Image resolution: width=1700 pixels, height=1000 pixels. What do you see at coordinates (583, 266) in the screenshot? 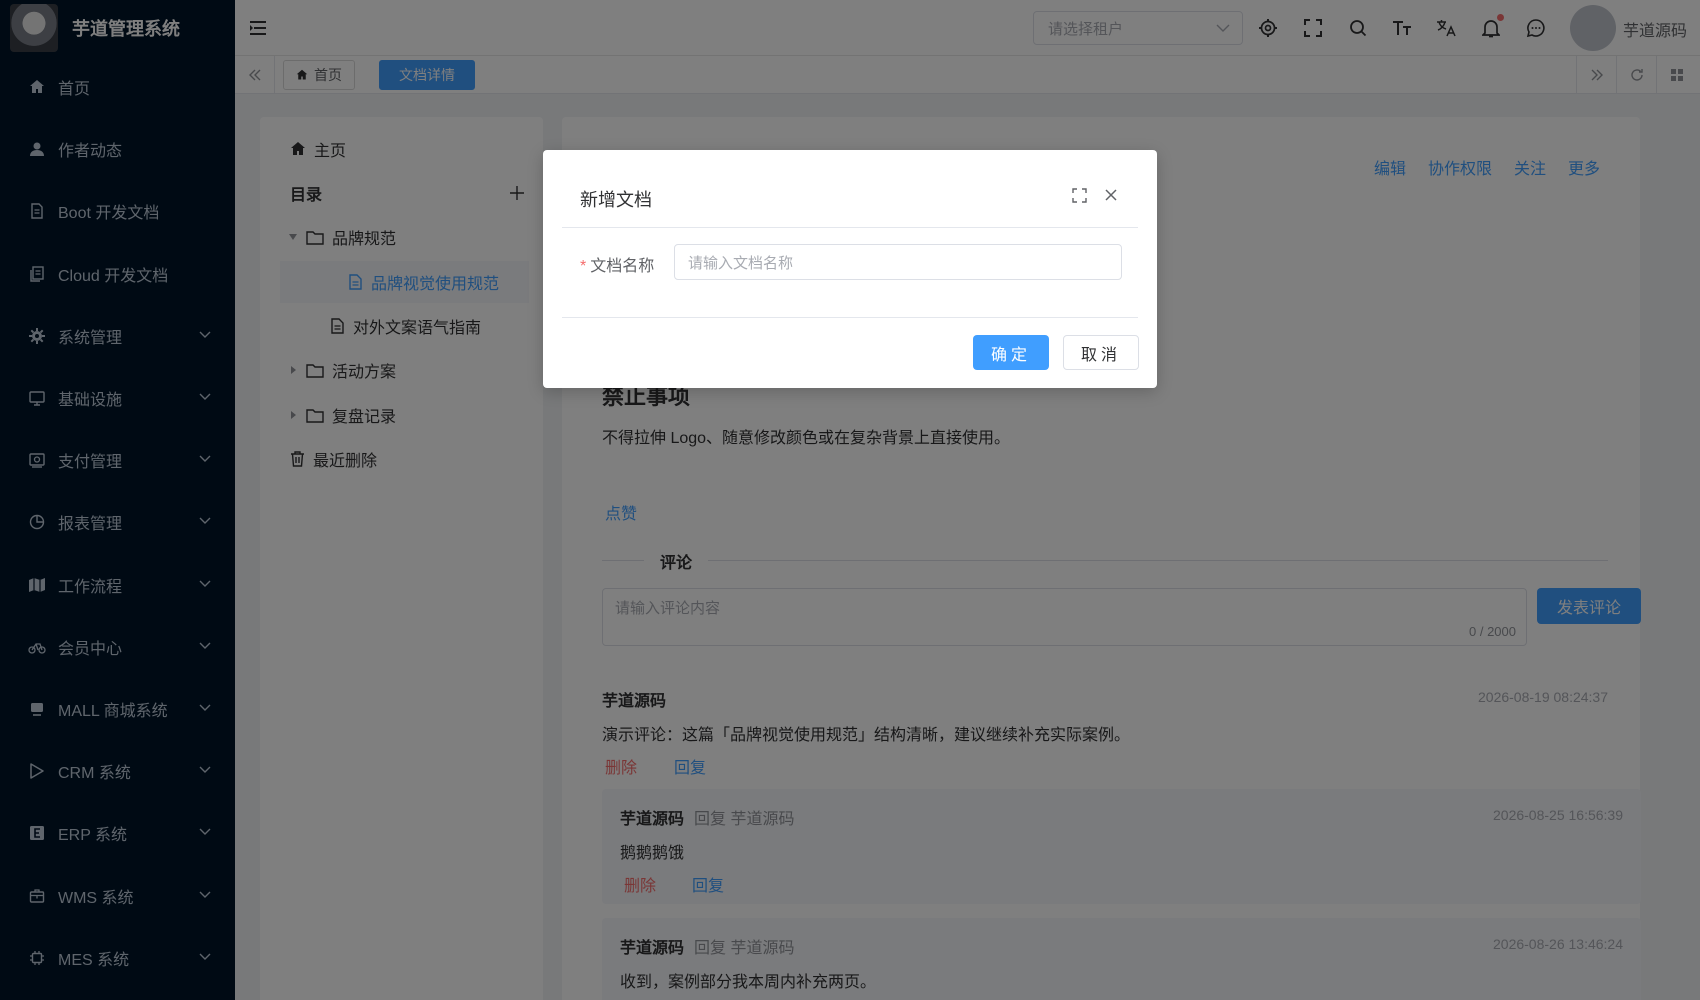
I see `required-mark: *` at bounding box center [583, 266].